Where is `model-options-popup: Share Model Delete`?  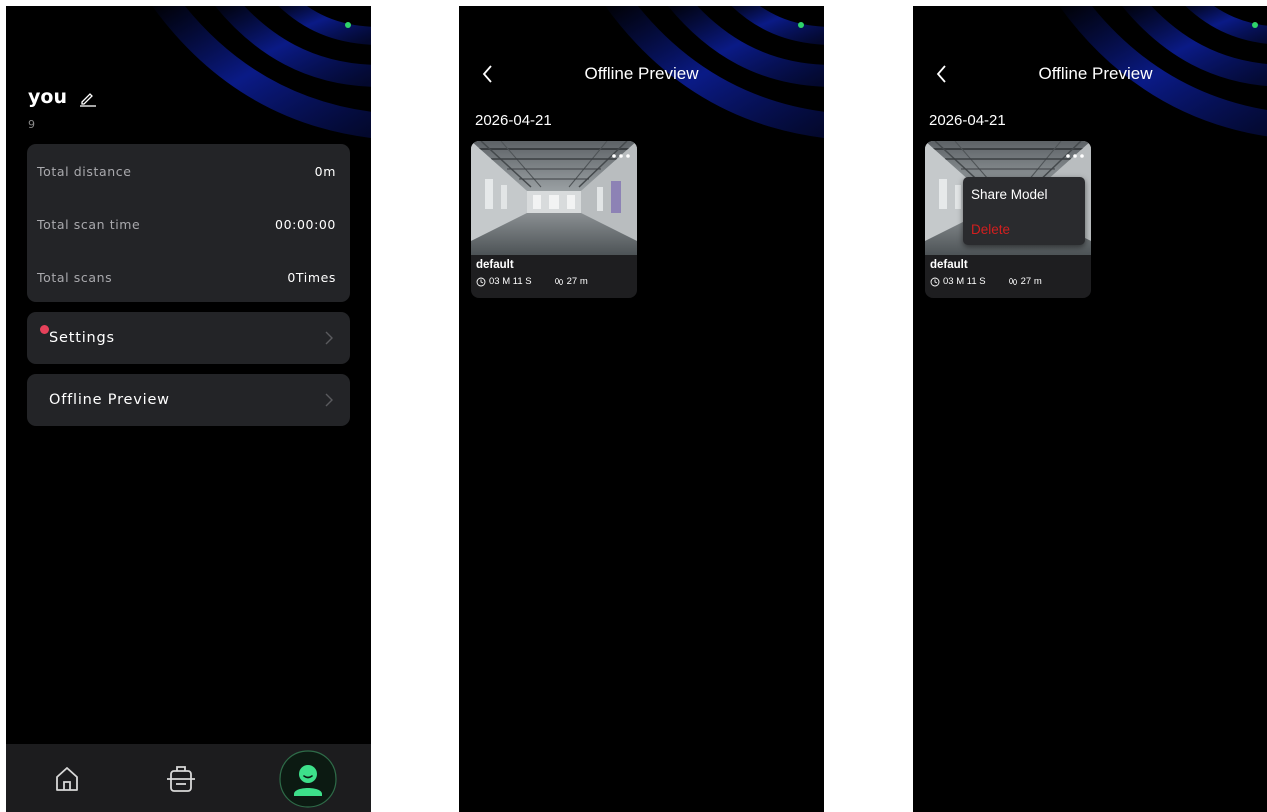
model-options-popup: Share Model Delete is located at coordinates (1024, 211).